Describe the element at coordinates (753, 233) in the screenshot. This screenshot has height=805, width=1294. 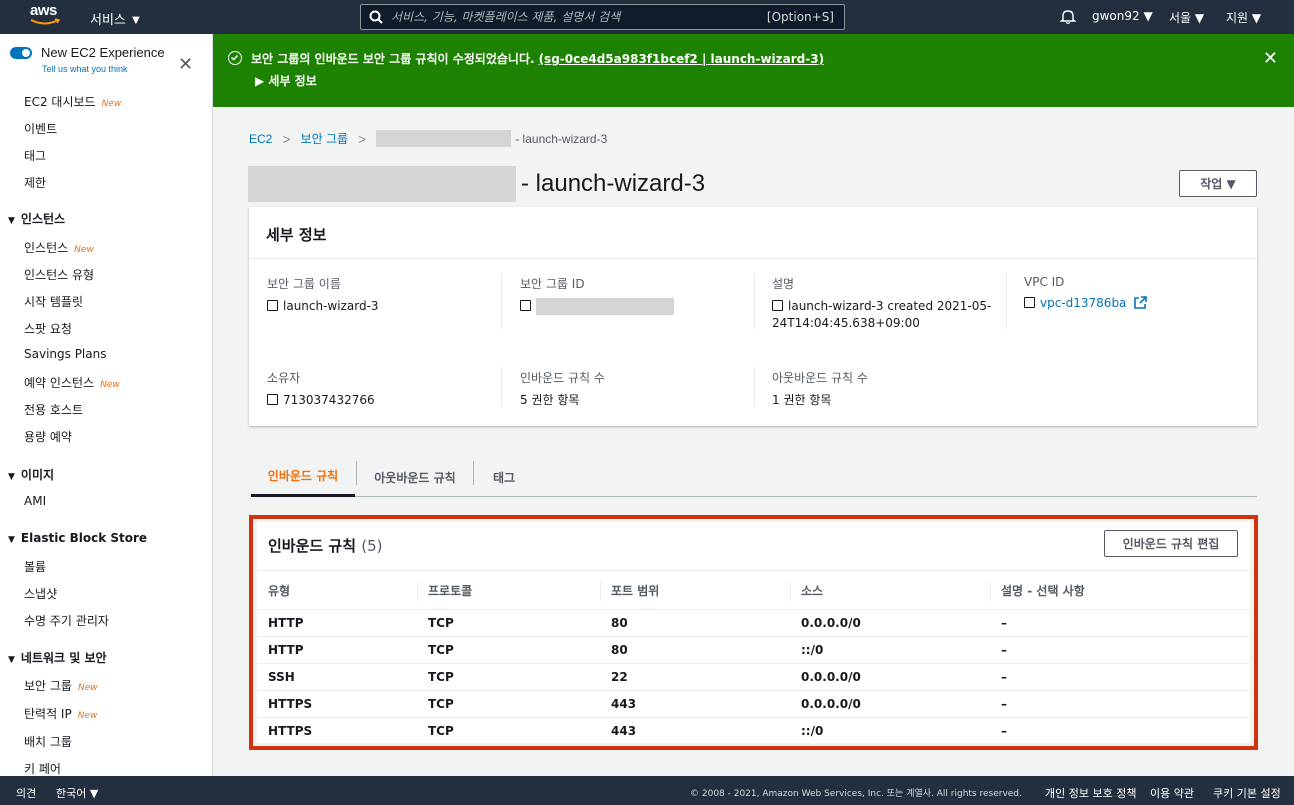
I see `details-heading: 세부 정보` at that location.